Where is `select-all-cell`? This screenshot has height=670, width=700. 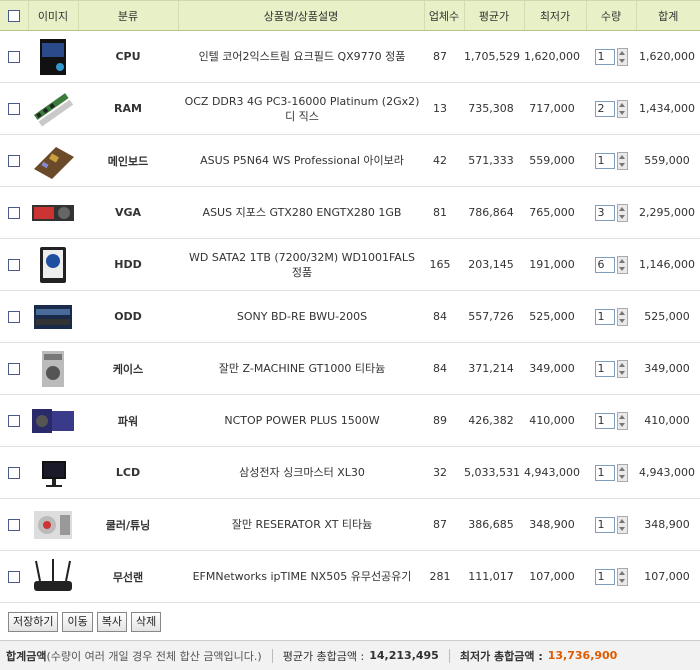 select-all-cell is located at coordinates (14, 15).